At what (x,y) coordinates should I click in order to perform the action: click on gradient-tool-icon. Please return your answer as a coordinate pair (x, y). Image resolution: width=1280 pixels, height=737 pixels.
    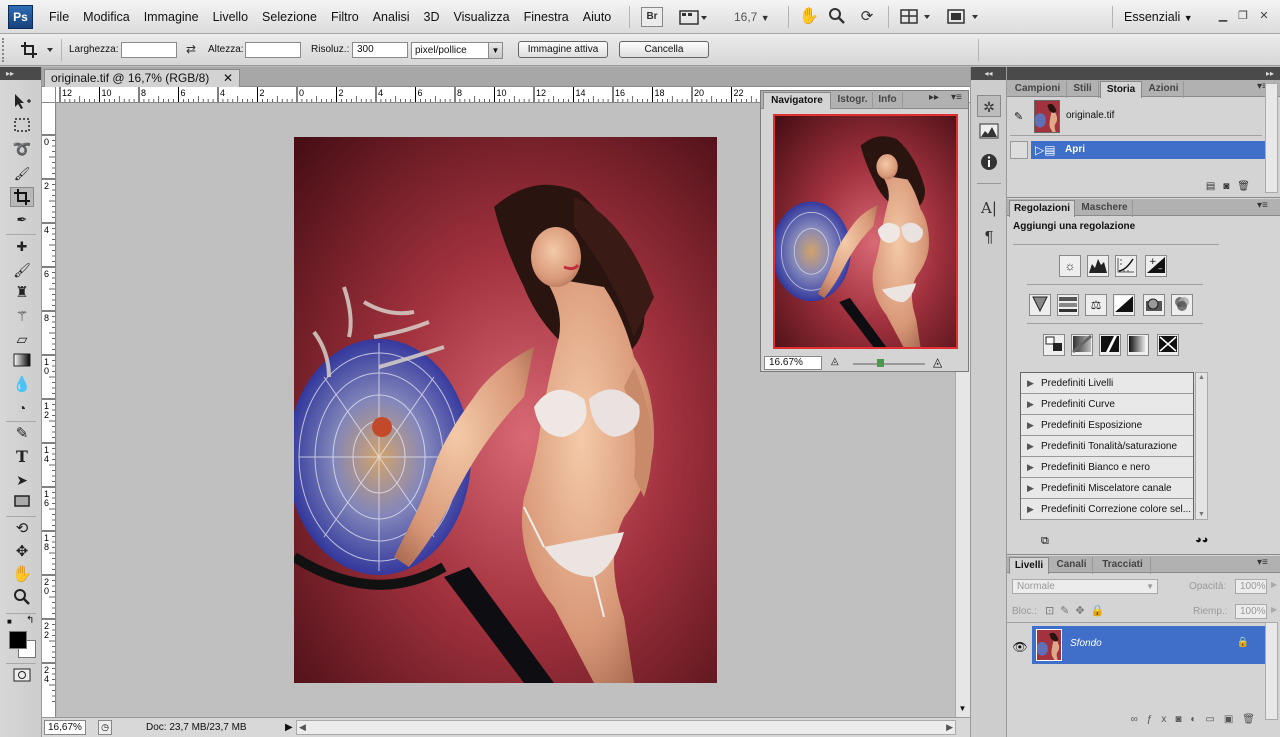
    Looking at the image, I should click on (22, 362).